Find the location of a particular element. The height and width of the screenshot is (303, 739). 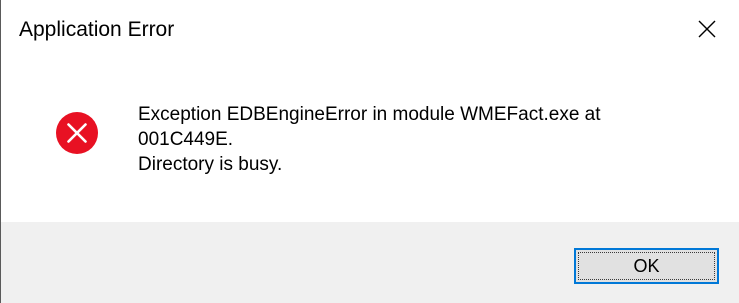

close-button is located at coordinates (707, 29).